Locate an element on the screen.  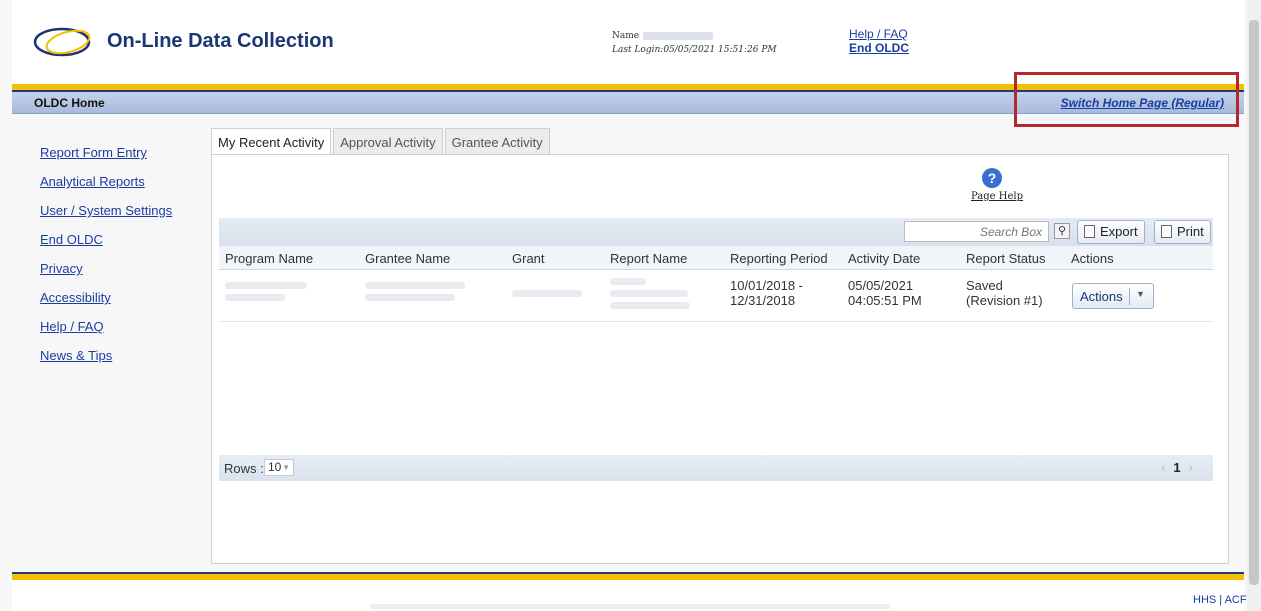
col-report-status: Report Status is located at coordinates (1006, 258).